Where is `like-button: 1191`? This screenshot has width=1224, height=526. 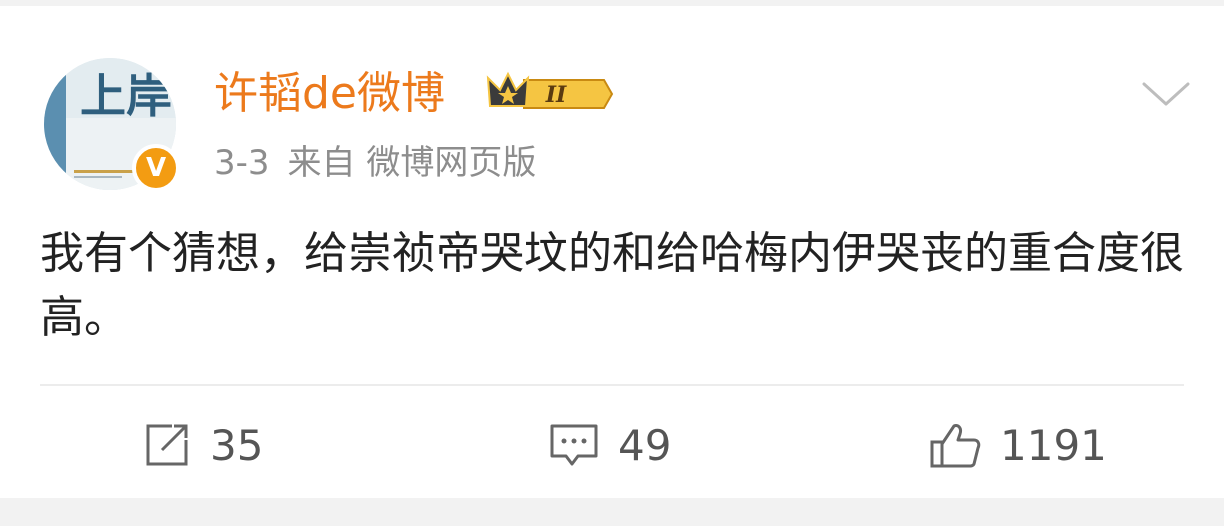 like-button: 1191 is located at coordinates (1017, 445).